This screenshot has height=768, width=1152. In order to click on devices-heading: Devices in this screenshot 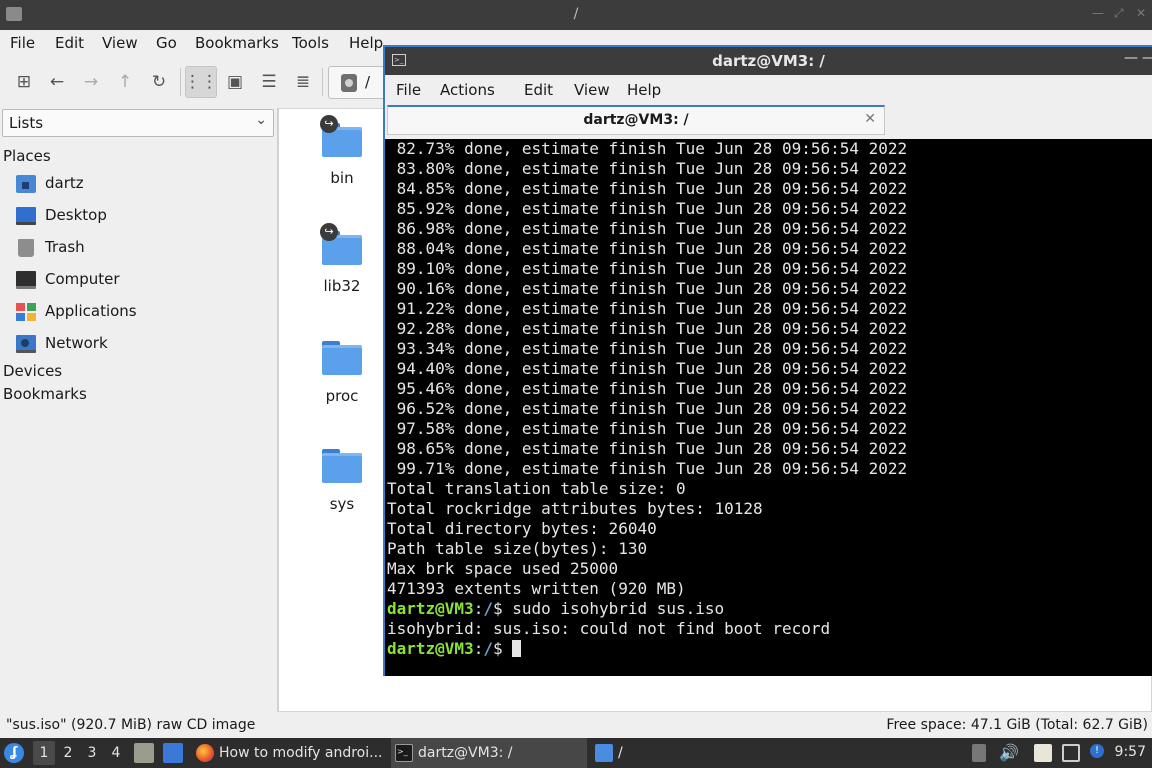, I will do `click(32, 371)`.